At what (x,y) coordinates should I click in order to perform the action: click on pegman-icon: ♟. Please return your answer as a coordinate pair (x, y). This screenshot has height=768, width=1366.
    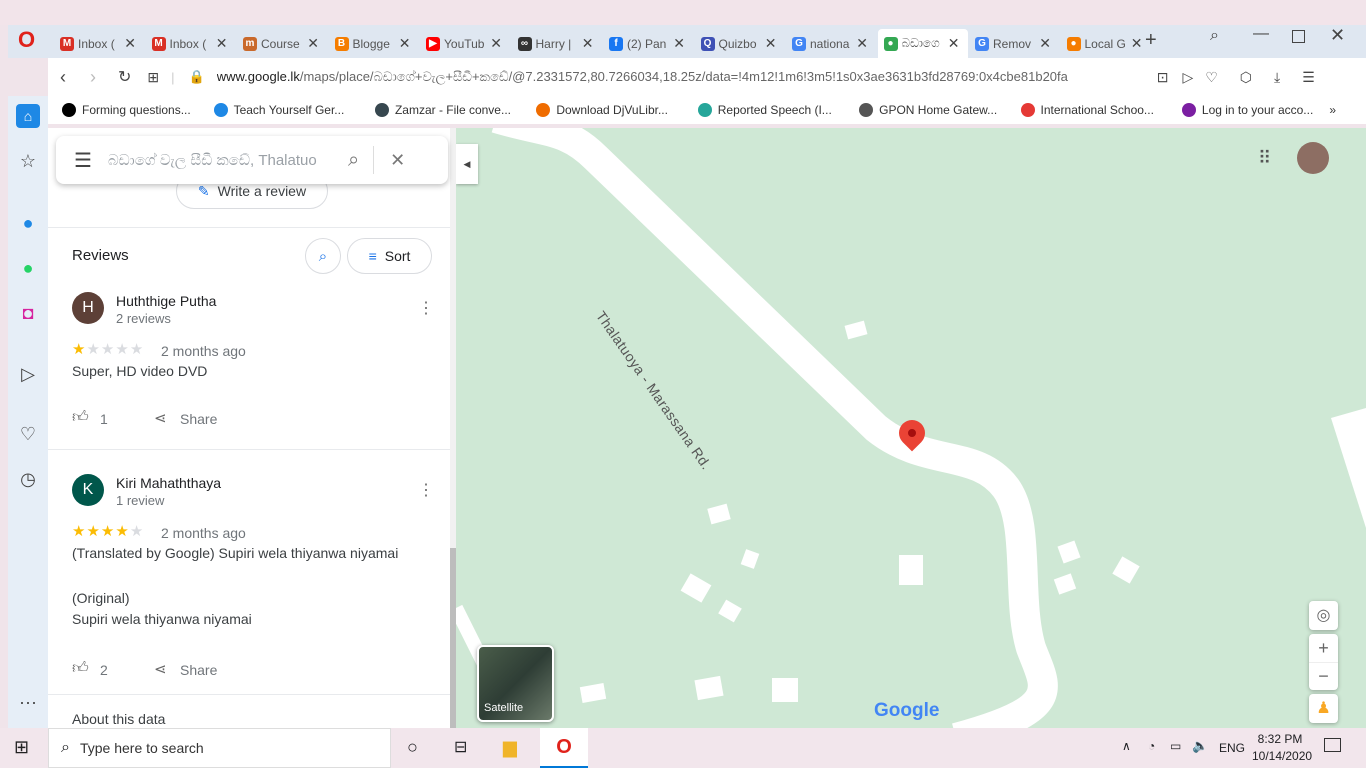
    Looking at the image, I should click on (1323, 708).